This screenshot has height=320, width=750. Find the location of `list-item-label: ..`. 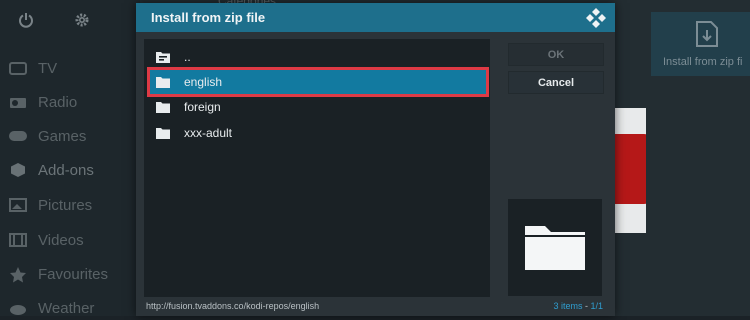

list-item-label: .. is located at coordinates (187, 57).